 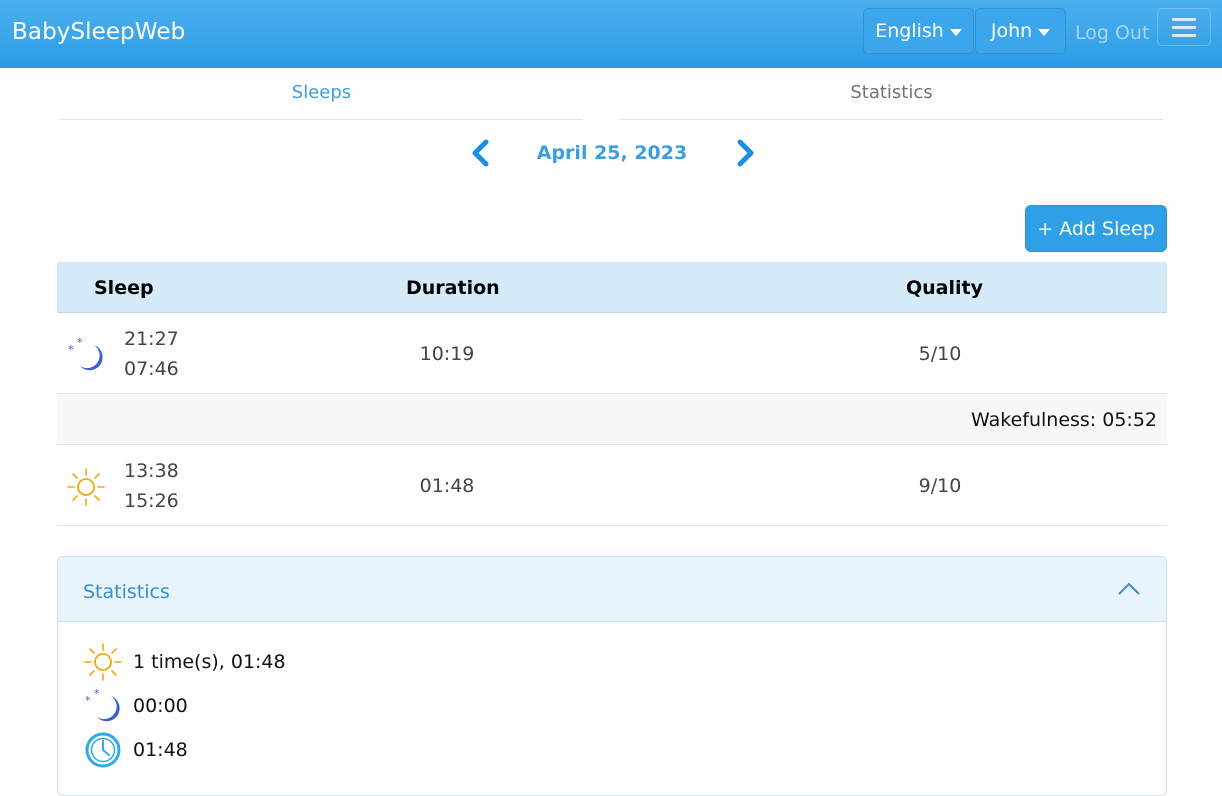 I want to click on tab-sleeps: Sleeps, so click(x=321, y=101).